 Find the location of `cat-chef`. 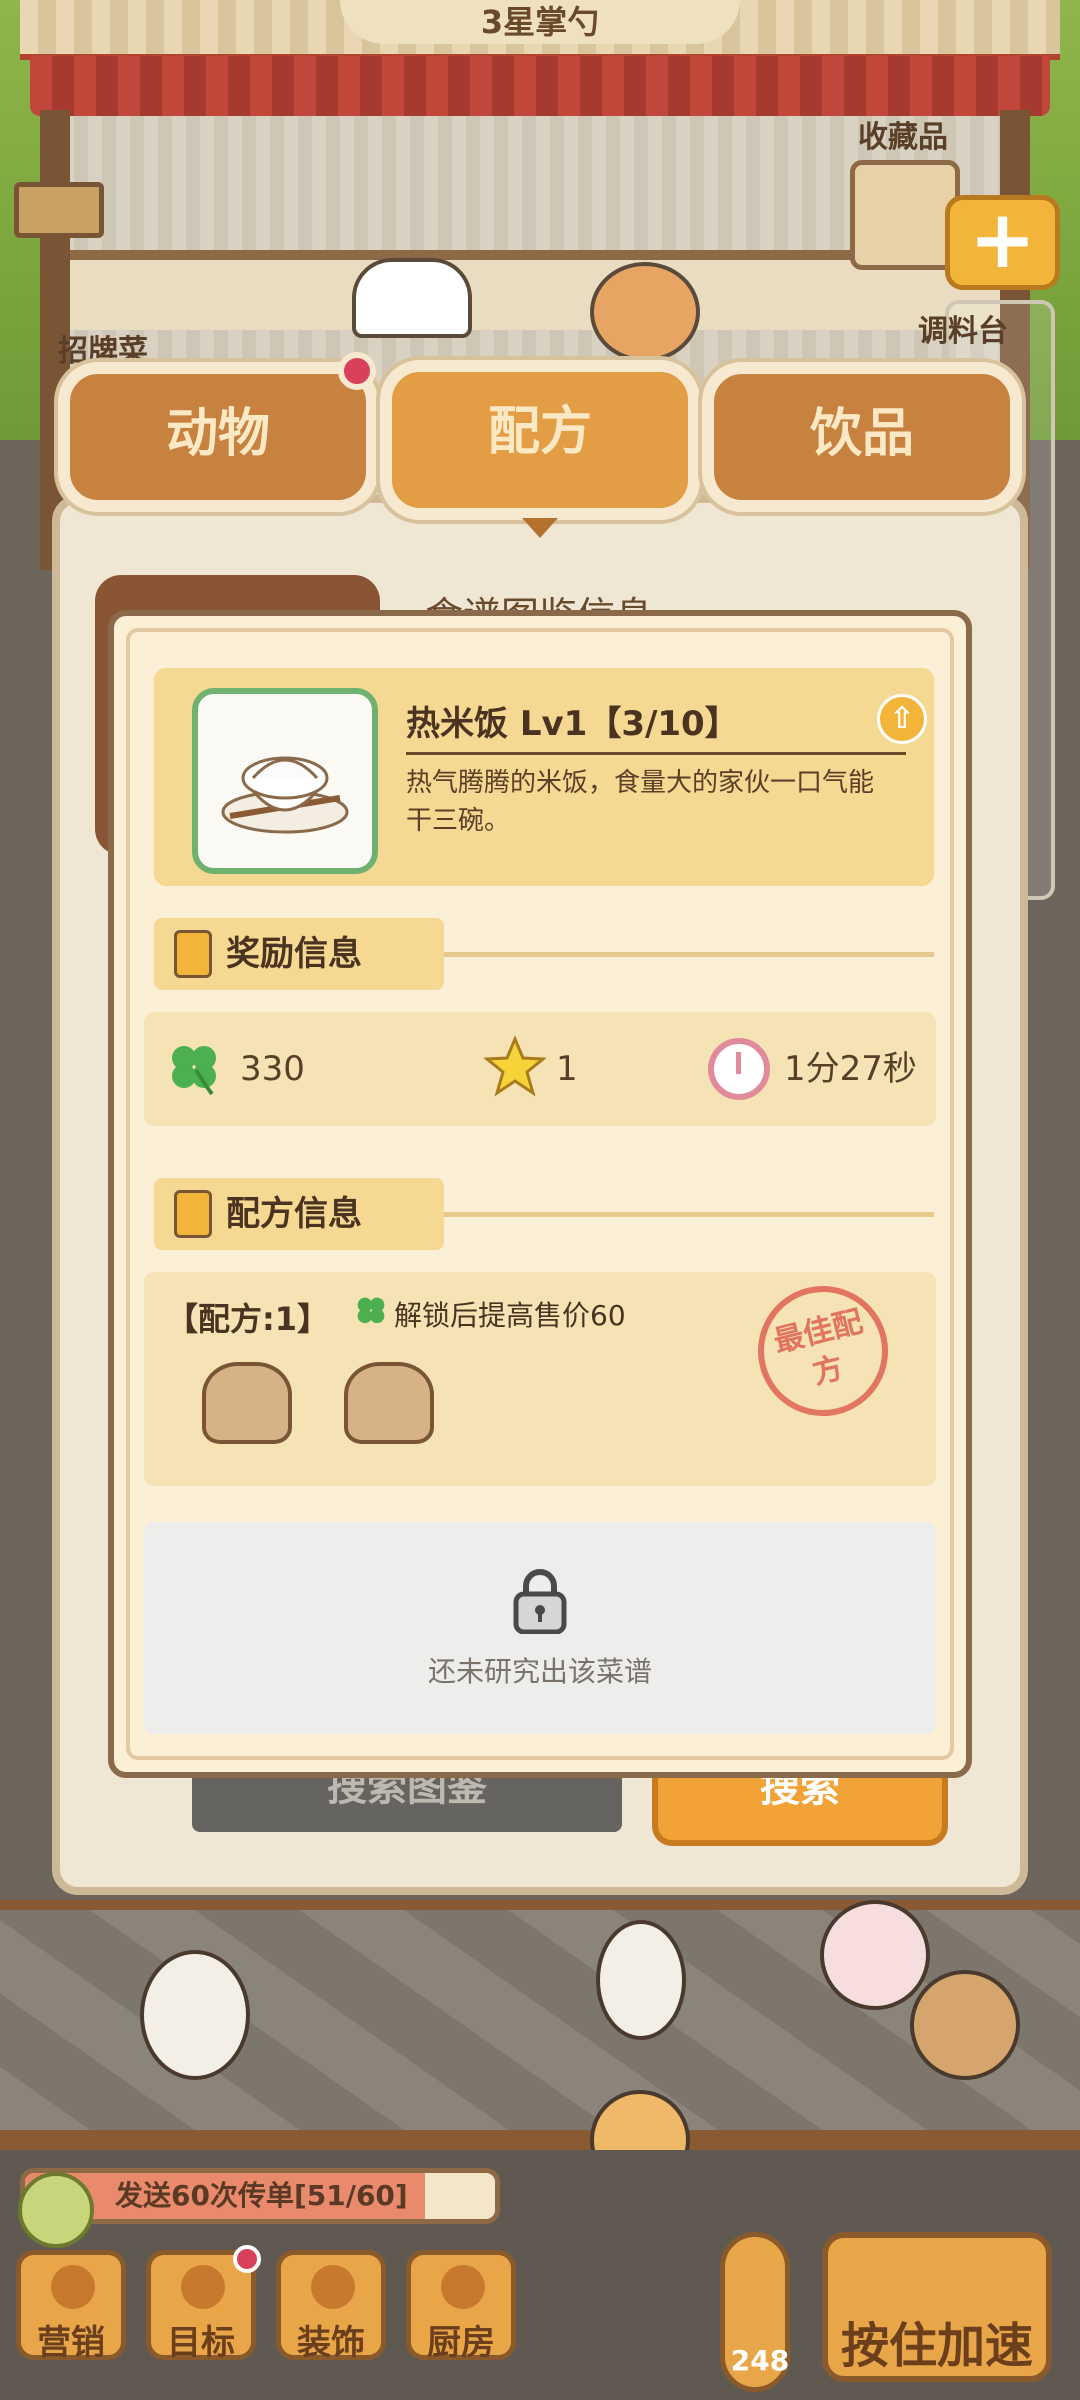

cat-chef is located at coordinates (645, 312).